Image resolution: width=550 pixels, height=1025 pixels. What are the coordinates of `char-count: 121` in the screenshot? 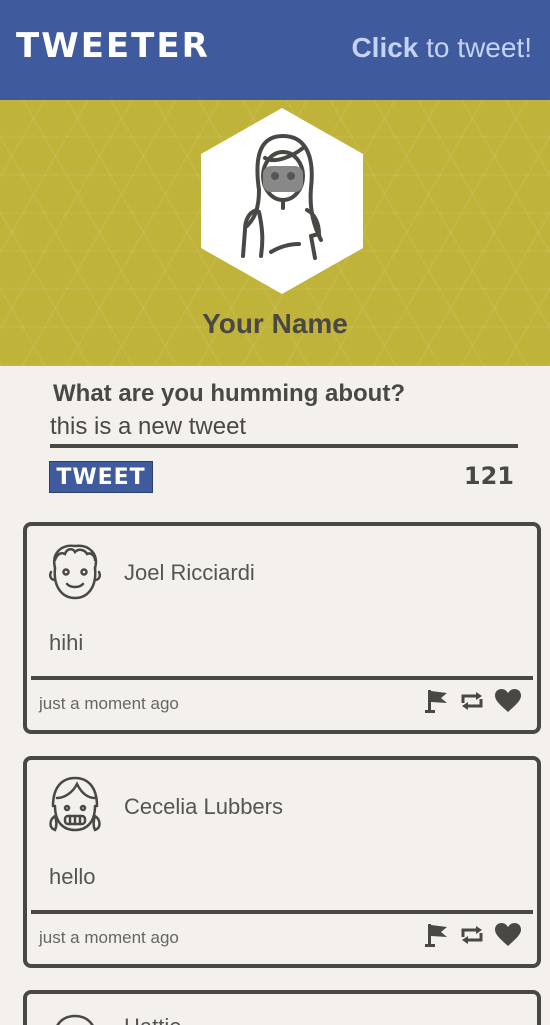 It's located at (488, 476).